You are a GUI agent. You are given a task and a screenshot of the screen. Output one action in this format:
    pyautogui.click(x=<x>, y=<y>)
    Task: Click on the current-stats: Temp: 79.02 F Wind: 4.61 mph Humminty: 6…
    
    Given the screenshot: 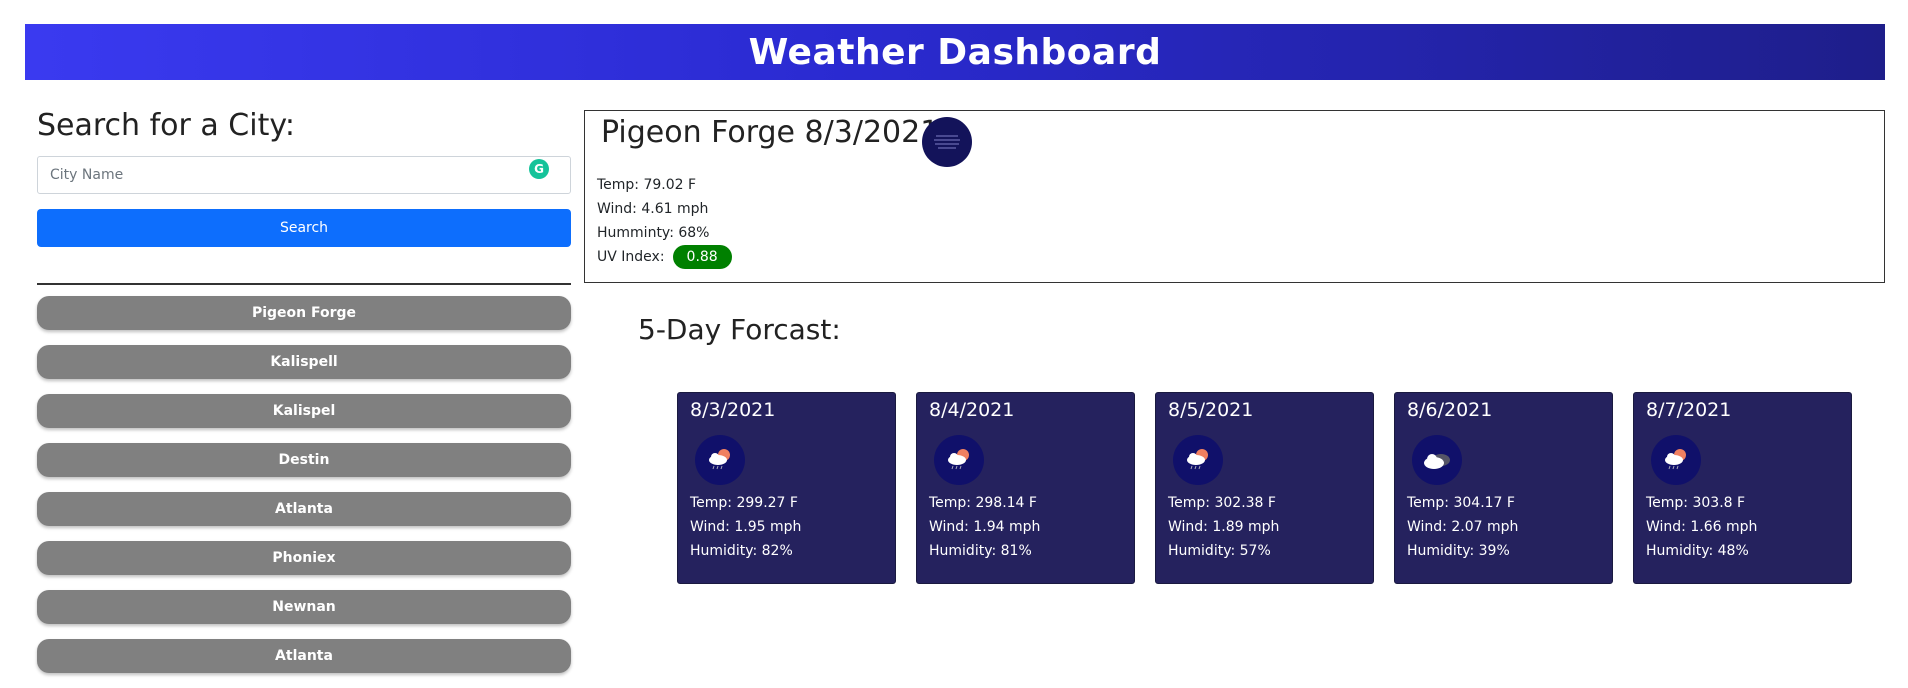 What is the action you would take?
    pyautogui.click(x=664, y=221)
    